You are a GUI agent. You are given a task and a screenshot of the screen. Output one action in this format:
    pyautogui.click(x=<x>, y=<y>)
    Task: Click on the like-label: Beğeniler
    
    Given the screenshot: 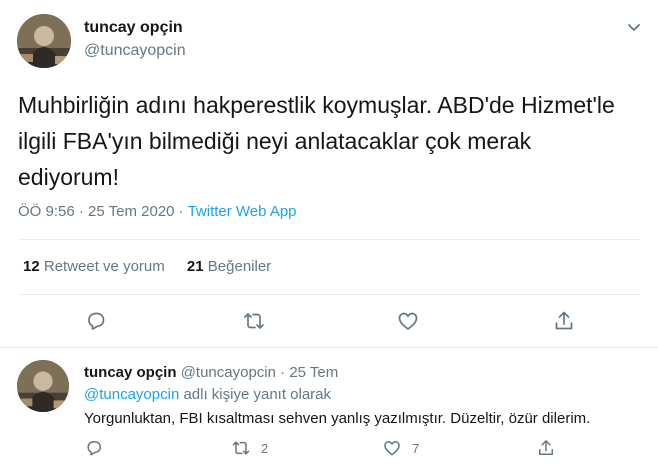 What is the action you would take?
    pyautogui.click(x=239, y=266)
    